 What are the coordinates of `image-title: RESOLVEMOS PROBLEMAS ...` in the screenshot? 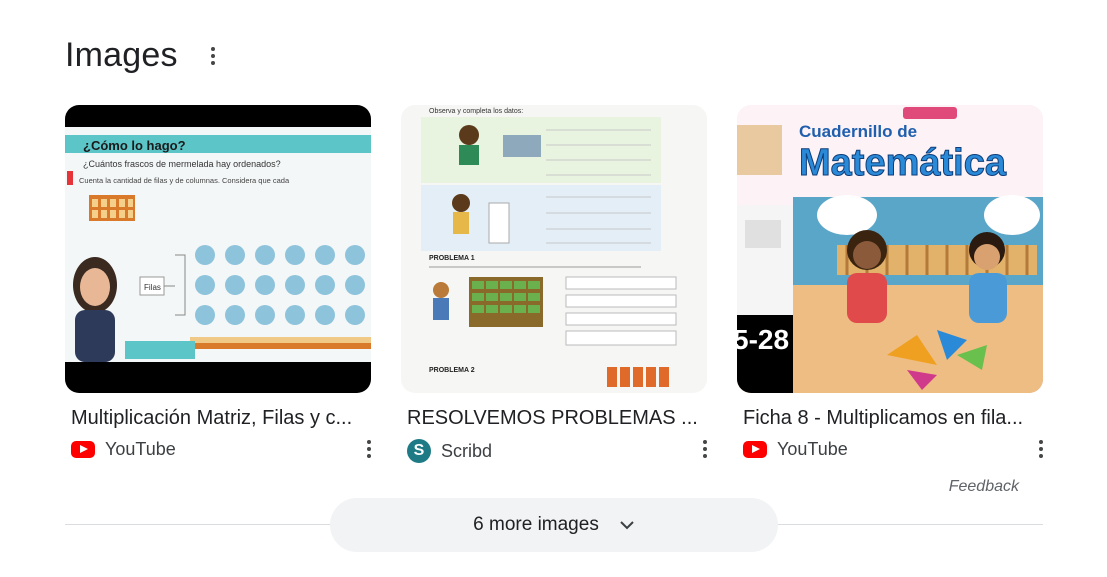 It's located at (557, 418).